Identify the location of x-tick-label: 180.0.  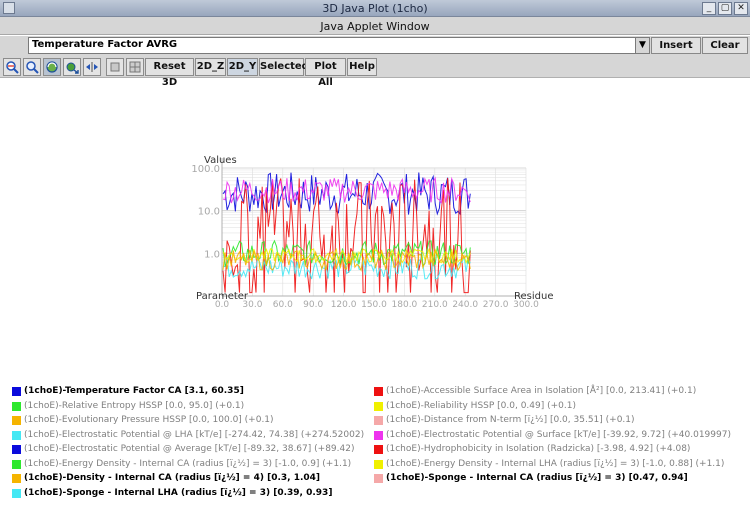
(405, 305).